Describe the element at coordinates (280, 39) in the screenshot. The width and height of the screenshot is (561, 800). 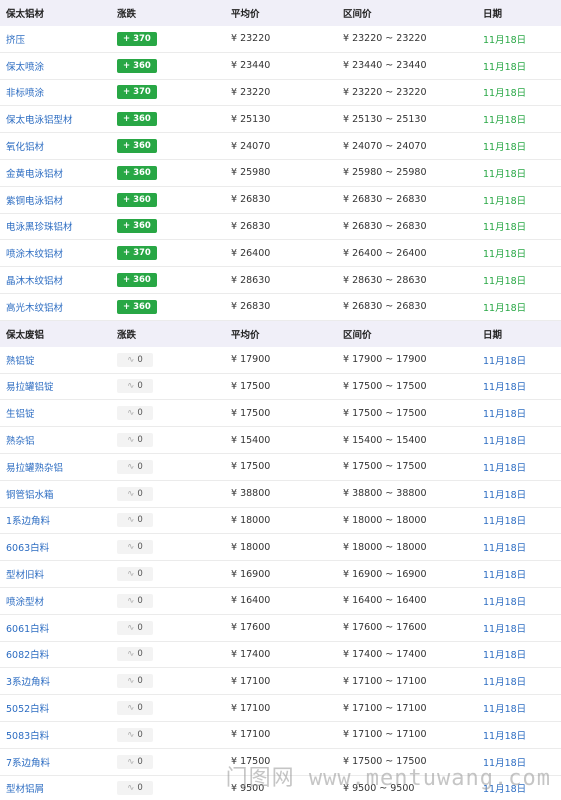
I see `table-row: 挤压 + 370 ¥ 23220 ¥ 23220 ~ 23220 11月18日` at that location.